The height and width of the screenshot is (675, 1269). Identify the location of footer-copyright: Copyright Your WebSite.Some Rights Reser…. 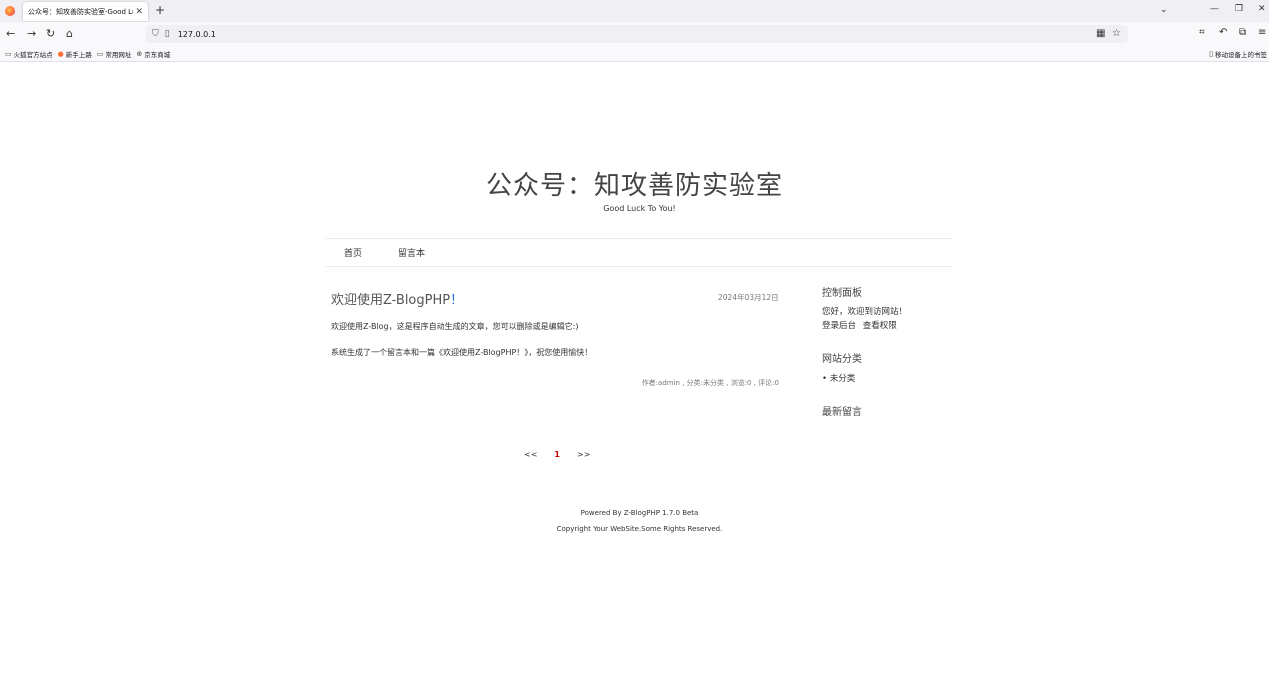
(639, 529).